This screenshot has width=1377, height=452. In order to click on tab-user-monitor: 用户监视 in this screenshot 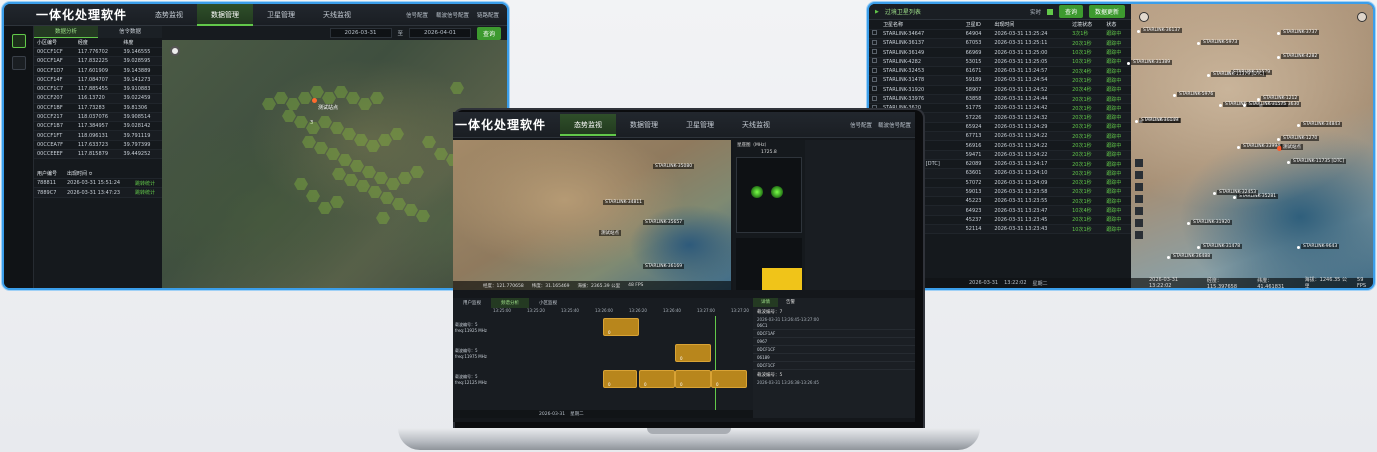, I will do `click(472, 303)`.